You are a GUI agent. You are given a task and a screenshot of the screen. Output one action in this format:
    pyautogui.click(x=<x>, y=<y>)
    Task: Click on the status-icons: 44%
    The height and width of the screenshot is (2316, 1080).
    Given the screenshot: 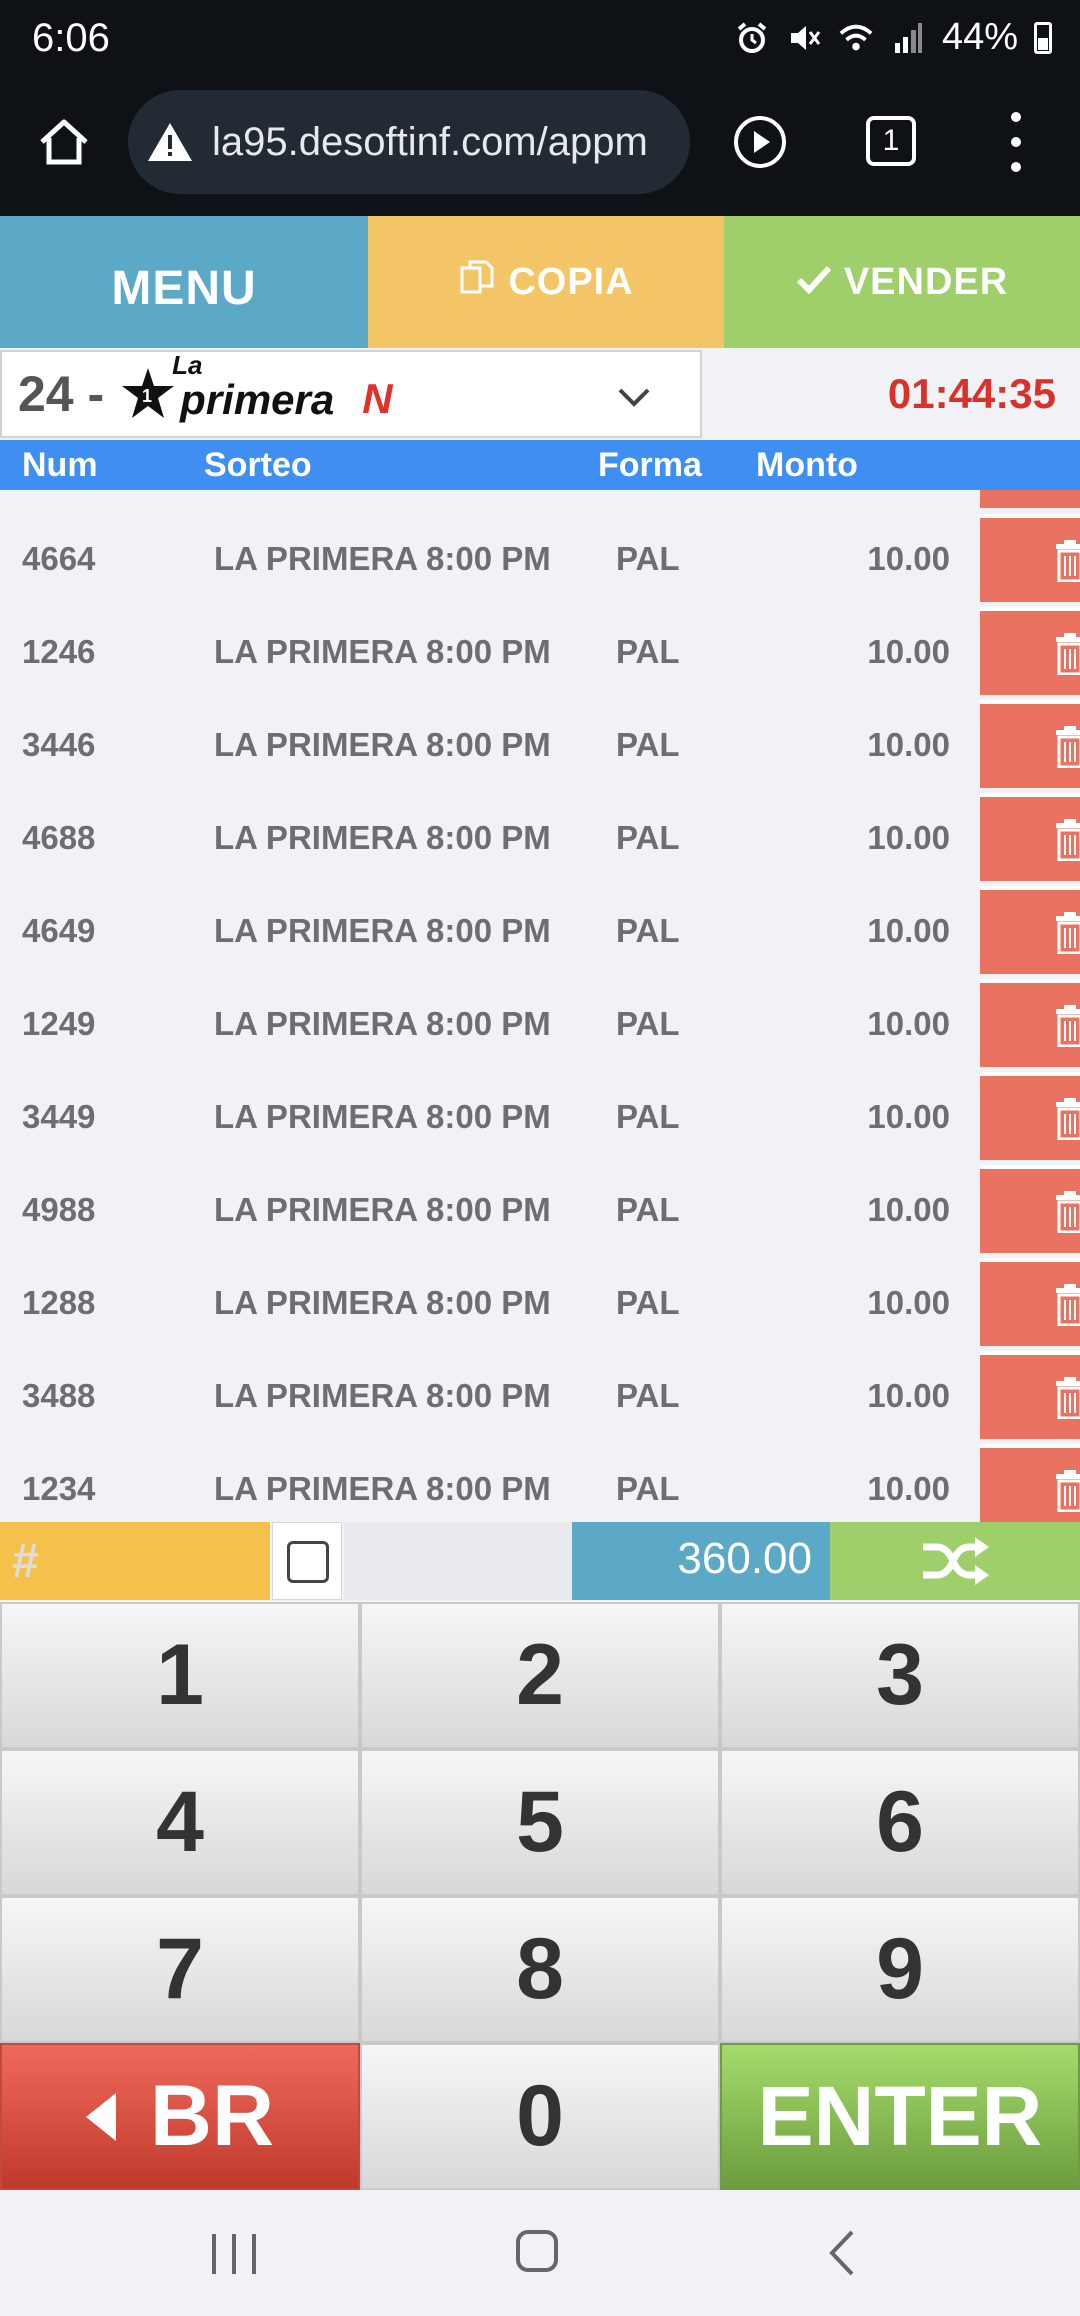 What is the action you would take?
    pyautogui.click(x=893, y=37)
    